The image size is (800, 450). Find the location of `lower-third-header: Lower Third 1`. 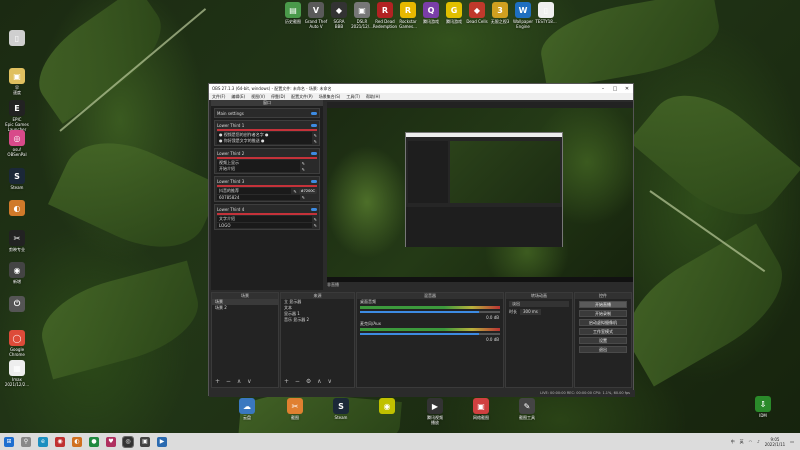

lower-third-header: Lower Third 1 is located at coordinates (267, 125).